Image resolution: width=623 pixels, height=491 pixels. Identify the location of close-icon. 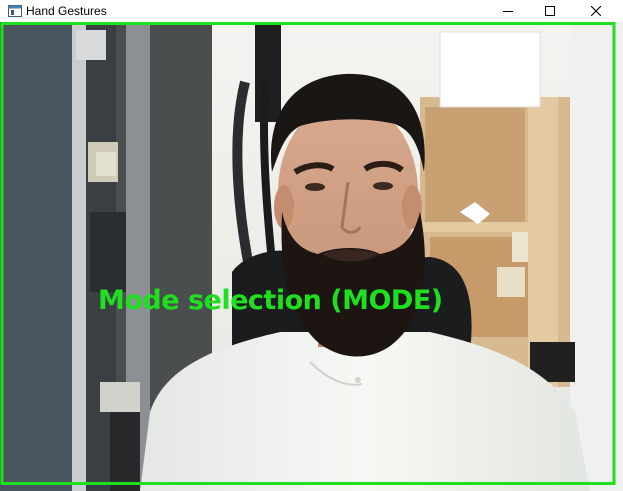
(596, 11).